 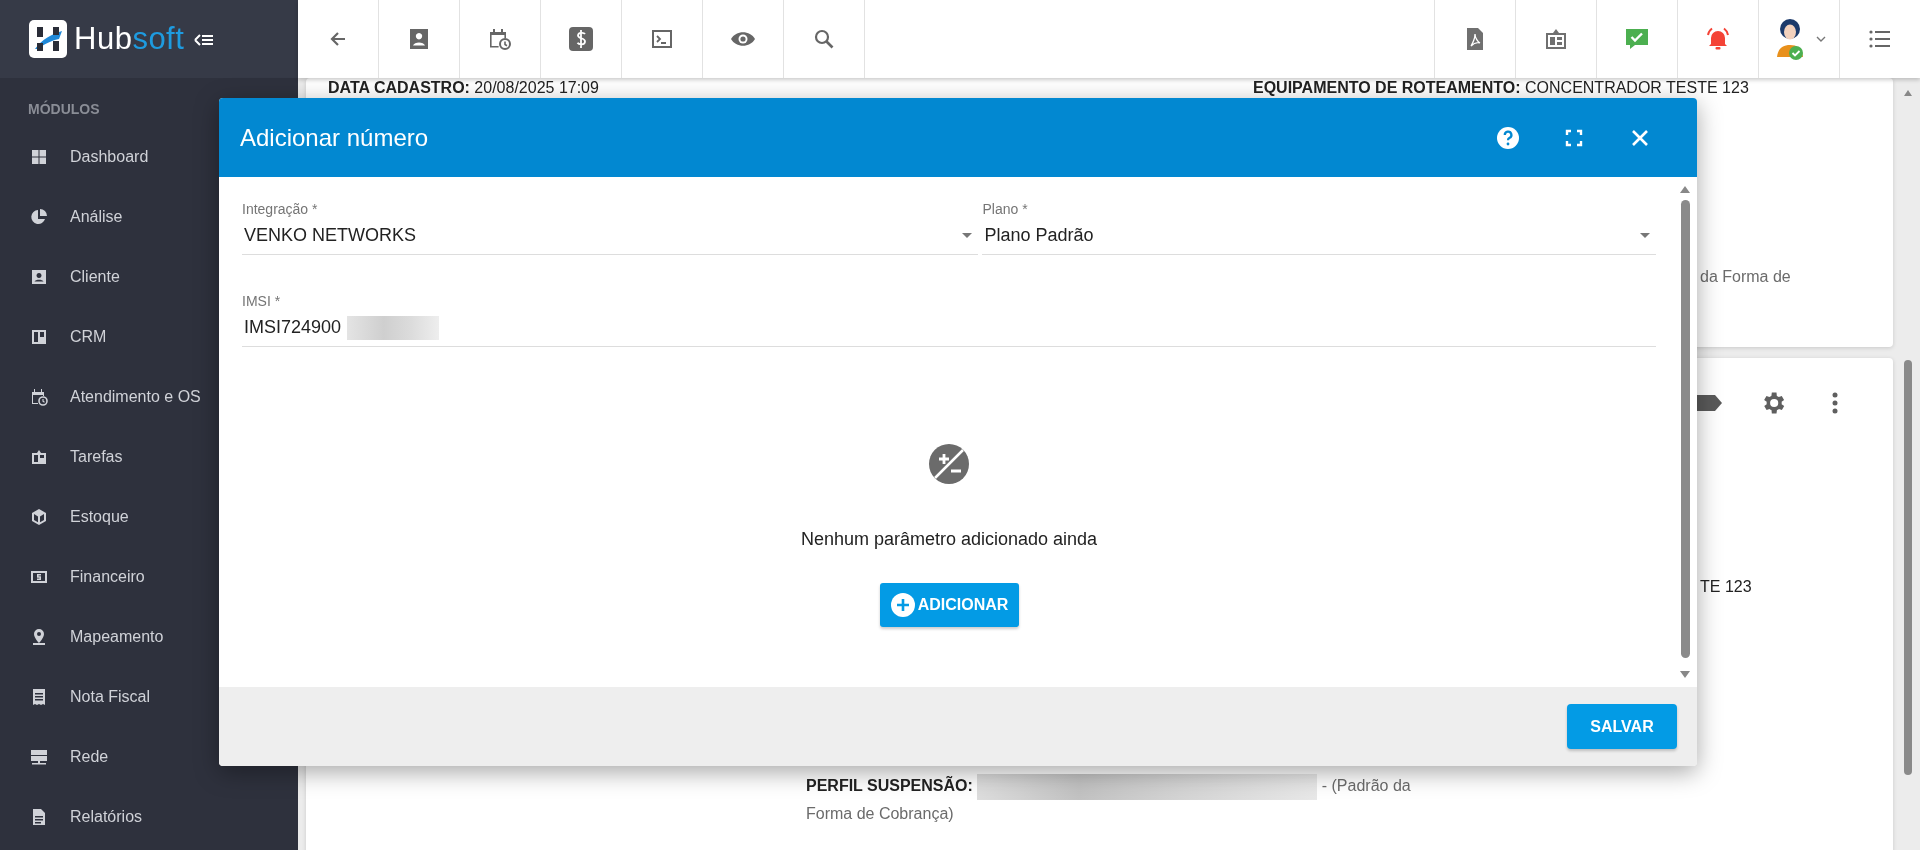 What do you see at coordinates (39, 757) in the screenshot?
I see `server-icon` at bounding box center [39, 757].